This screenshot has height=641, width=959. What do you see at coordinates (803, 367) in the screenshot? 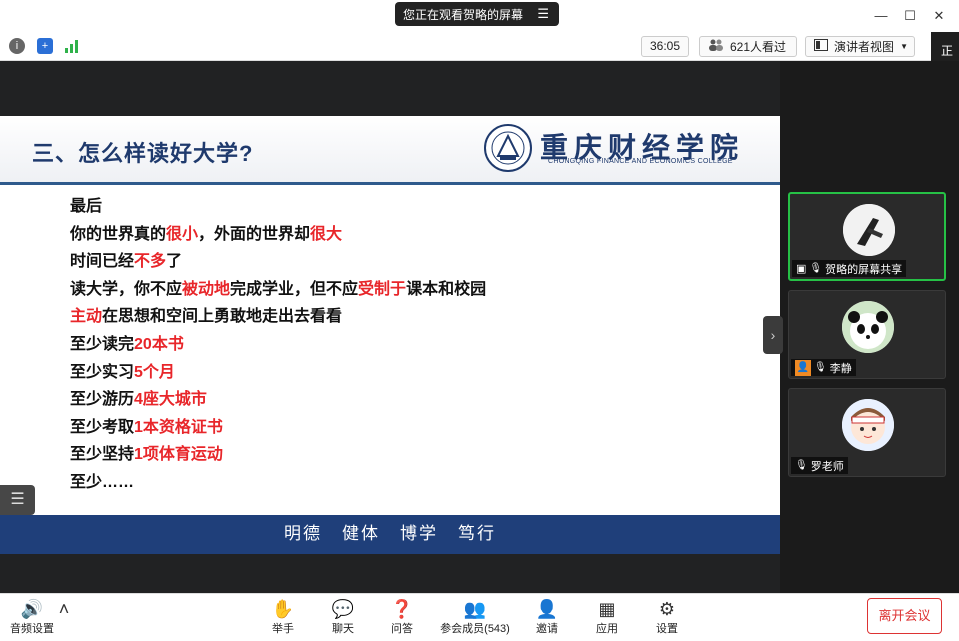
I see `host-badge-icon: 👤` at bounding box center [803, 367].